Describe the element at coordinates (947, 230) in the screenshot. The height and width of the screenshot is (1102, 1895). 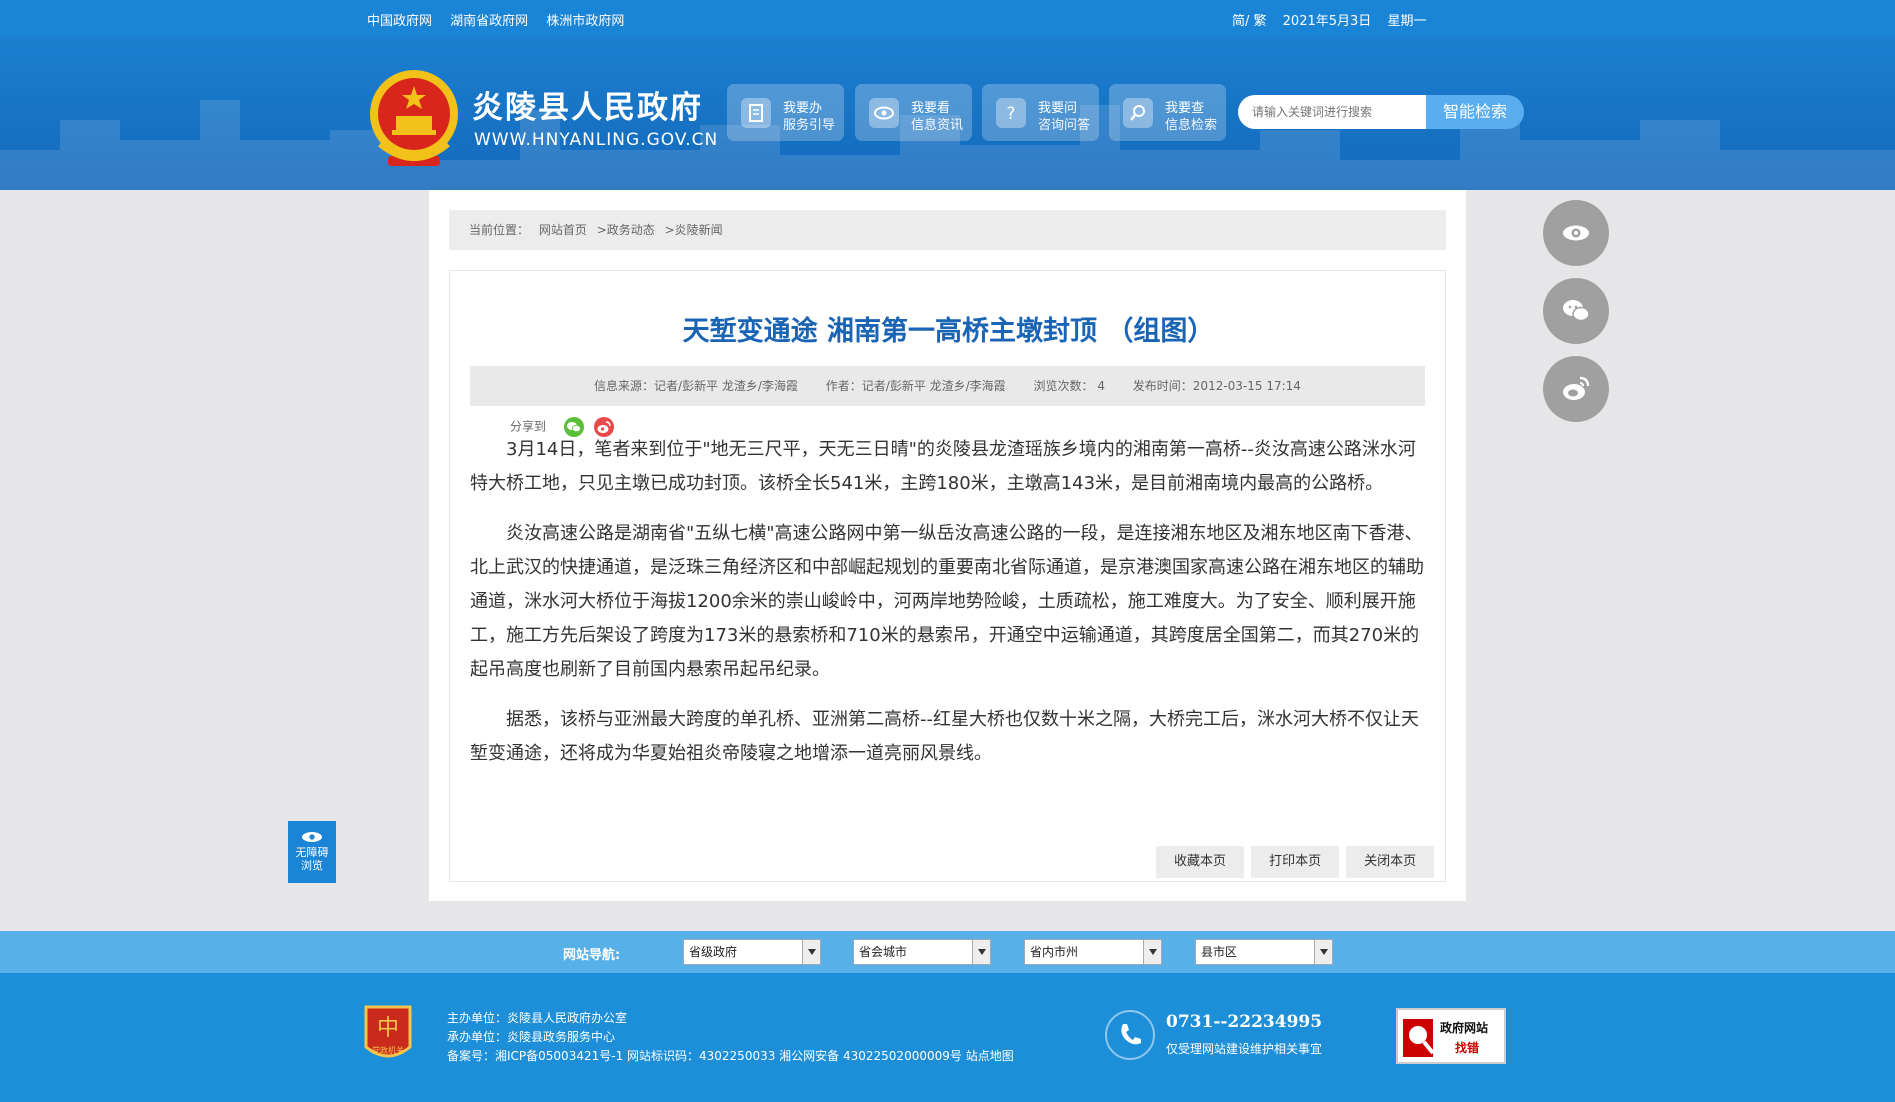
I see `breadcrumb: 当前位置： 网站首页 >政务动态 >炎陵新闻` at that location.